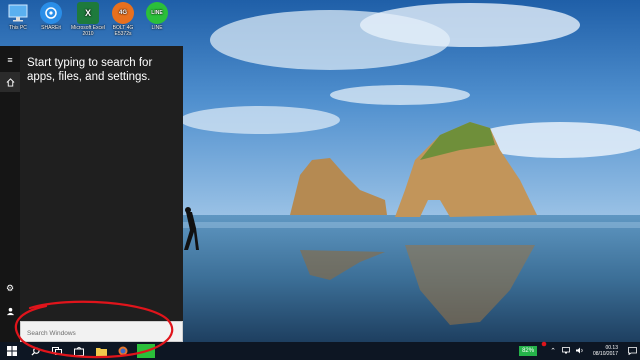 The image size is (640, 360). What do you see at coordinates (157, 28) in the screenshot?
I see `desktop-icon-label: LINE` at bounding box center [157, 28].